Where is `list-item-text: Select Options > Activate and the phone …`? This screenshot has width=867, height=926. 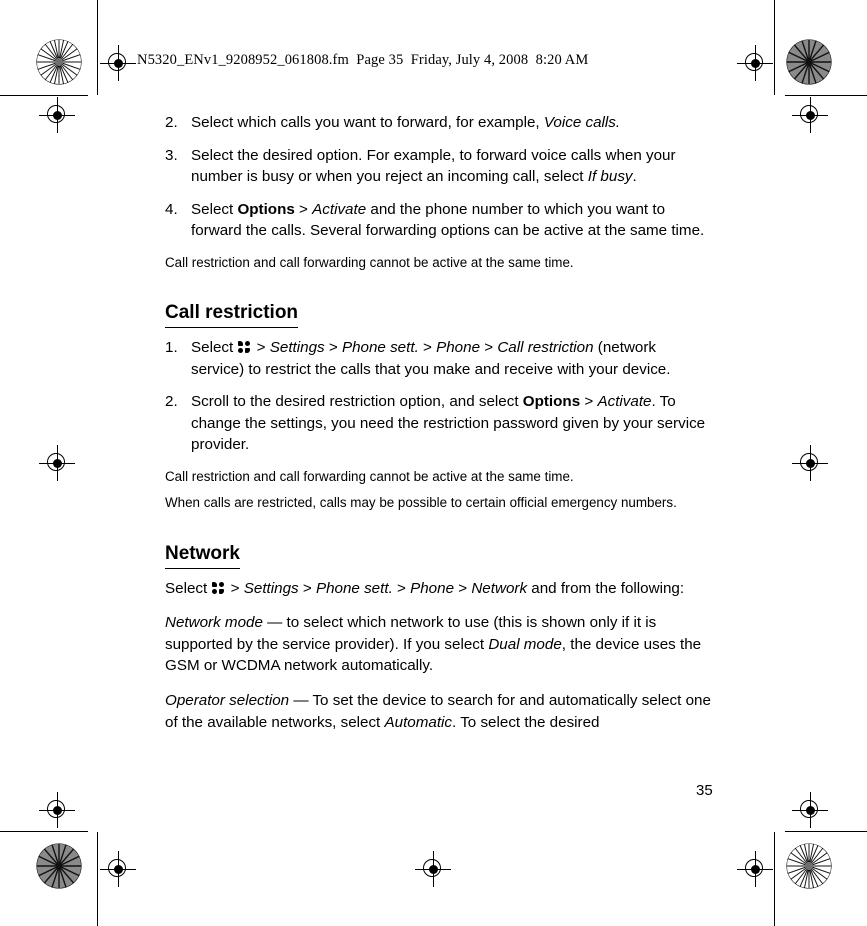
list-item-text: Select Options > Activate and the phone … is located at coordinates (447, 220).